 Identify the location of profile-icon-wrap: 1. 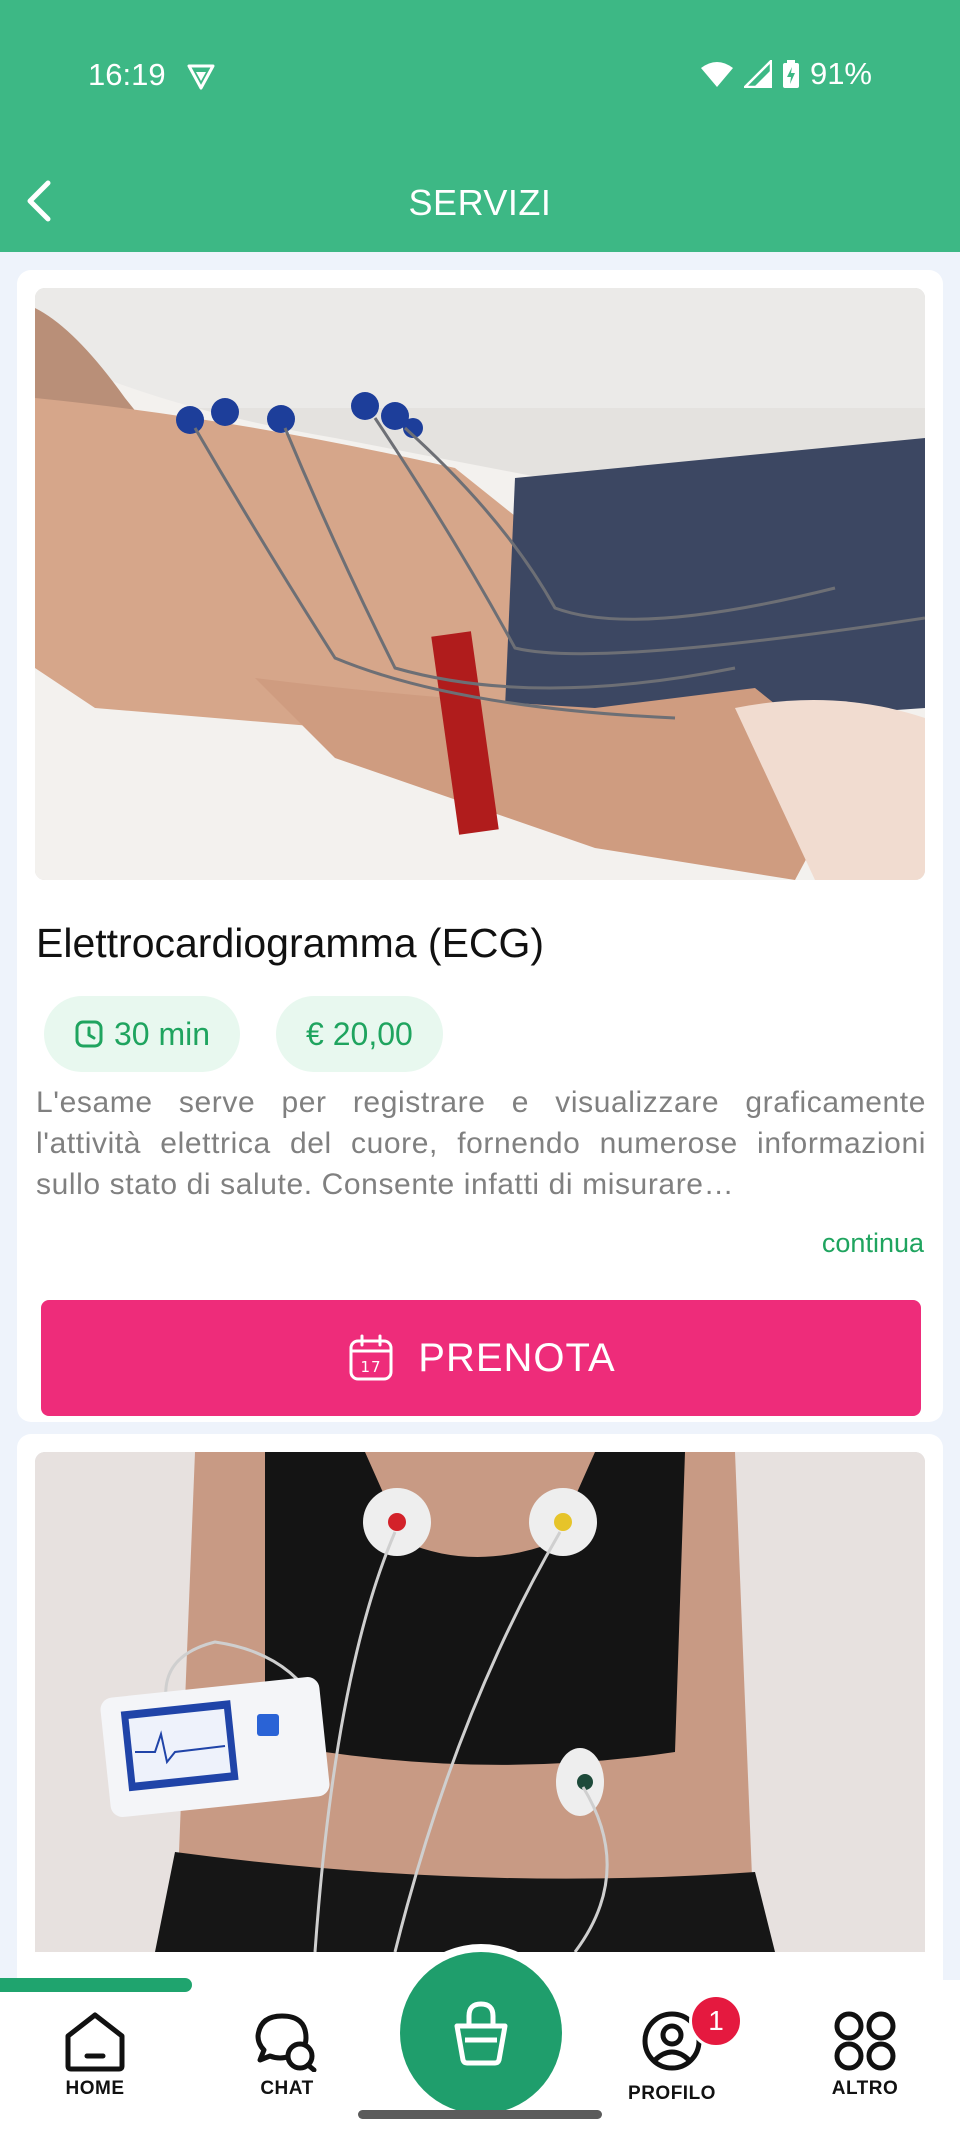
(691, 2035).